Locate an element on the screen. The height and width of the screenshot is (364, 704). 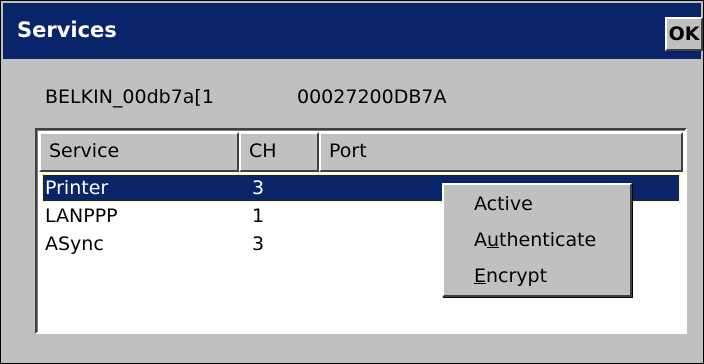
cell-ch: 1 is located at coordinates (258, 216).